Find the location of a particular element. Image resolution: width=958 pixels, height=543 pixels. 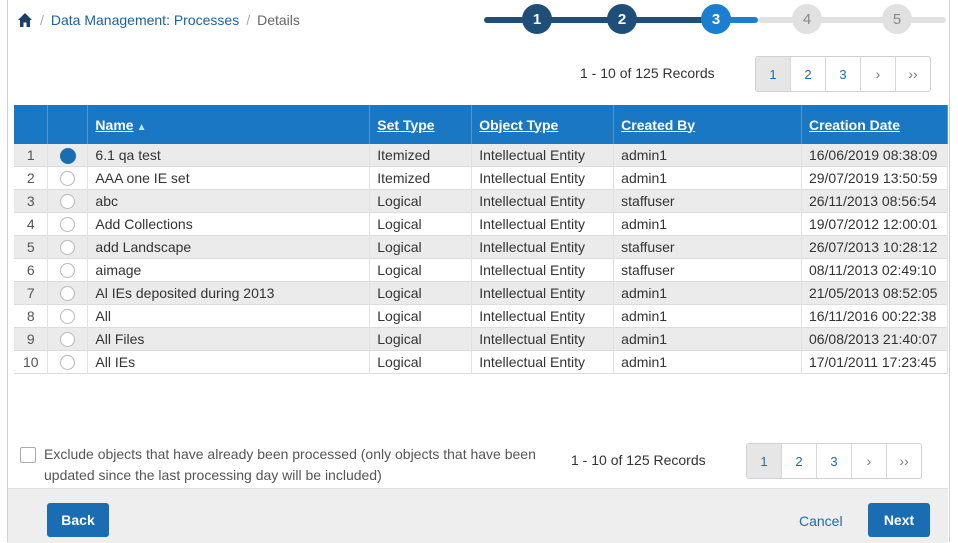

breadcrumb: / Data Management: Processes / Details is located at coordinates (158, 20).